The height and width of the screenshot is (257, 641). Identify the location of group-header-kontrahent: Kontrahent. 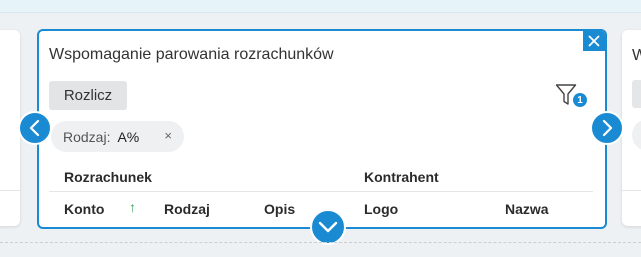
(401, 177).